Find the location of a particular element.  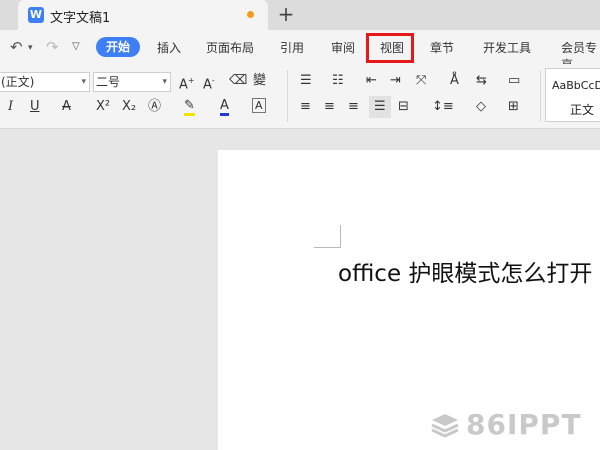

document-body-text: office 护眼模式怎么打开 is located at coordinates (465, 271).